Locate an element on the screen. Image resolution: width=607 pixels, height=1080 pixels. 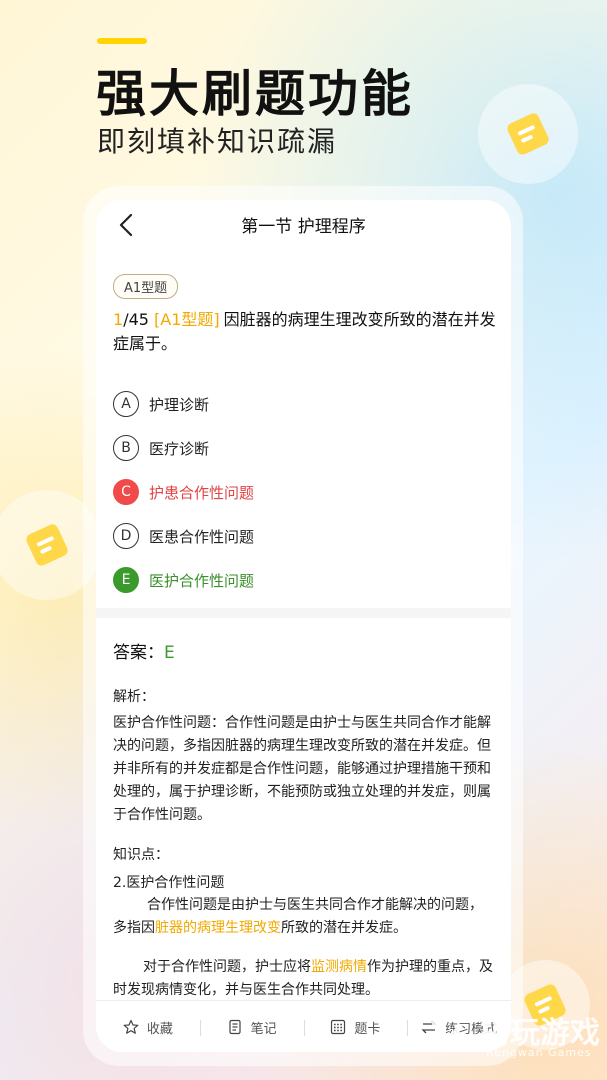
option-text: 医护合作性问题 is located at coordinates (202, 580).